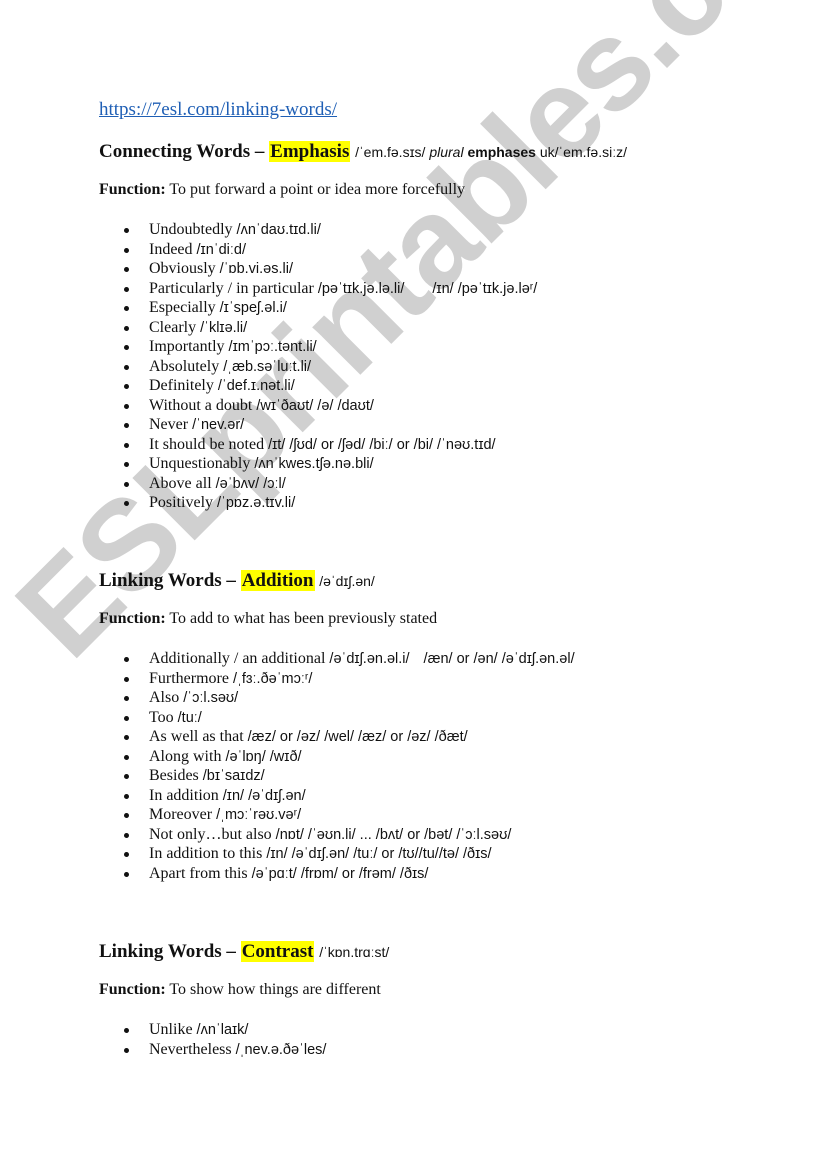 The width and height of the screenshot is (821, 1161). Describe the element at coordinates (184, 151) in the screenshot. I see `heading-prefix: Connecting Words –` at that location.